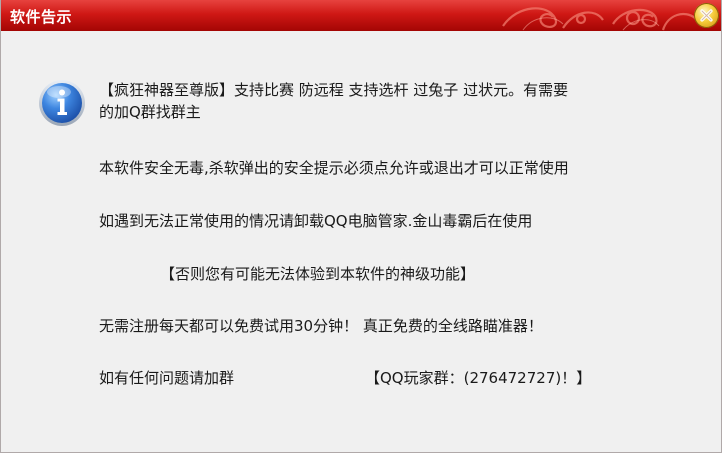  Describe the element at coordinates (316, 221) in the screenshot. I see `message-line-3: 如遇到无法正常使用的情况请卸载QQ电脑管家.金山毒霸后在使用` at that location.